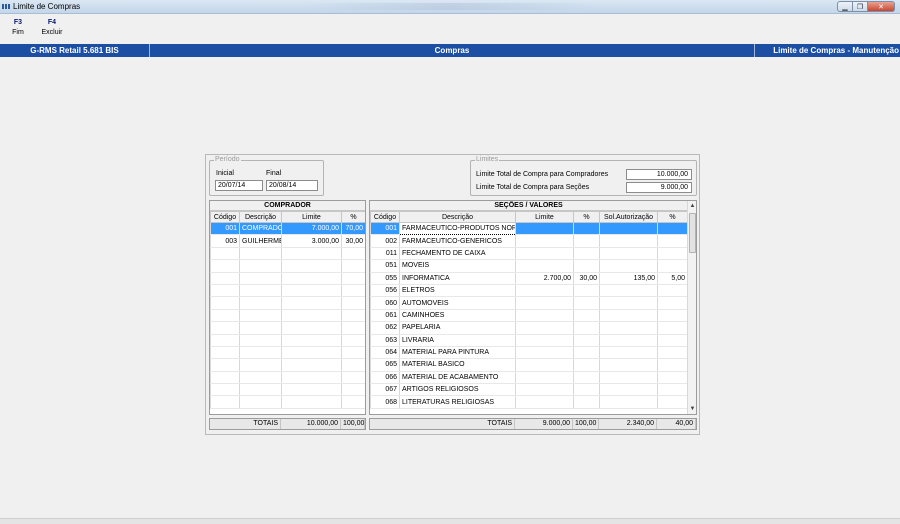 The width and height of the screenshot is (900, 524). Describe the element at coordinates (628, 217) in the screenshot. I see `col-sol-autorizacao: Sol.Autorização` at that location.